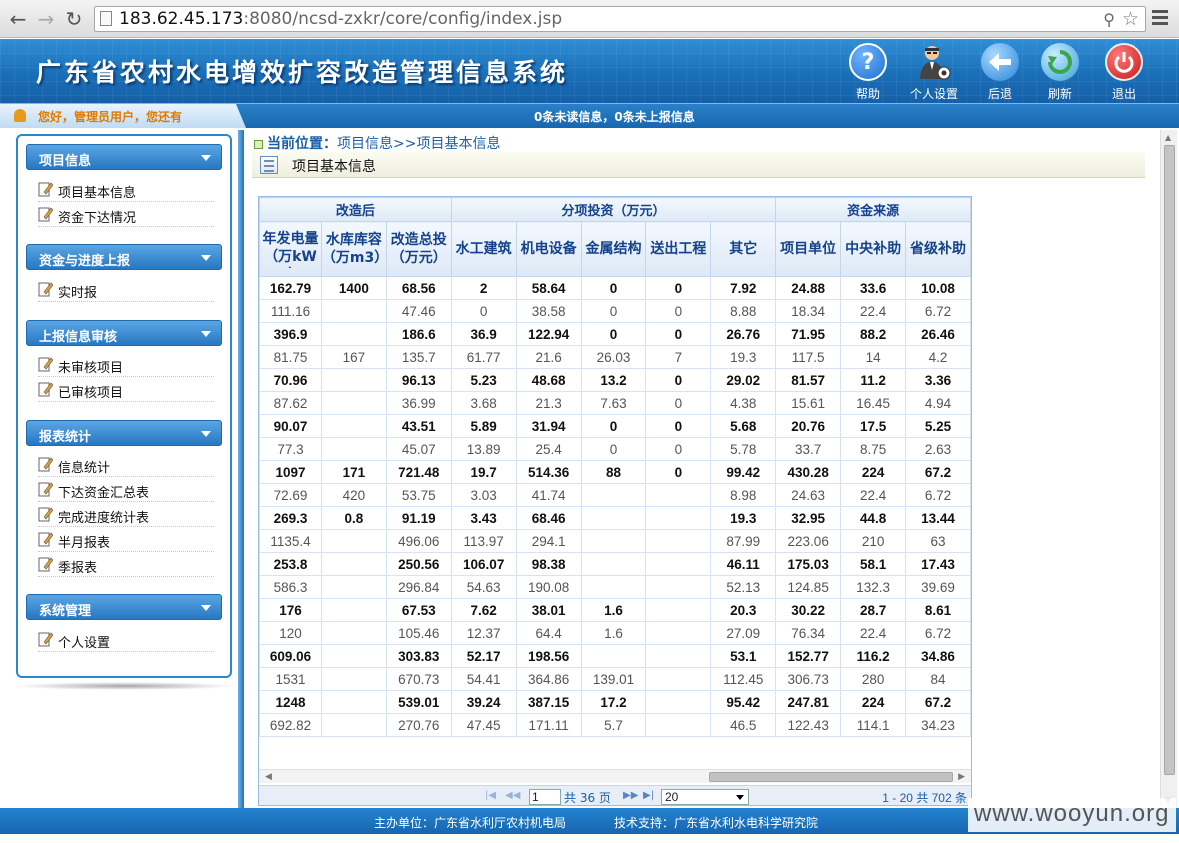 This screenshot has height=843, width=1179. What do you see at coordinates (483, 725) in the screenshot?
I see `table-cell: 47.45` at bounding box center [483, 725].